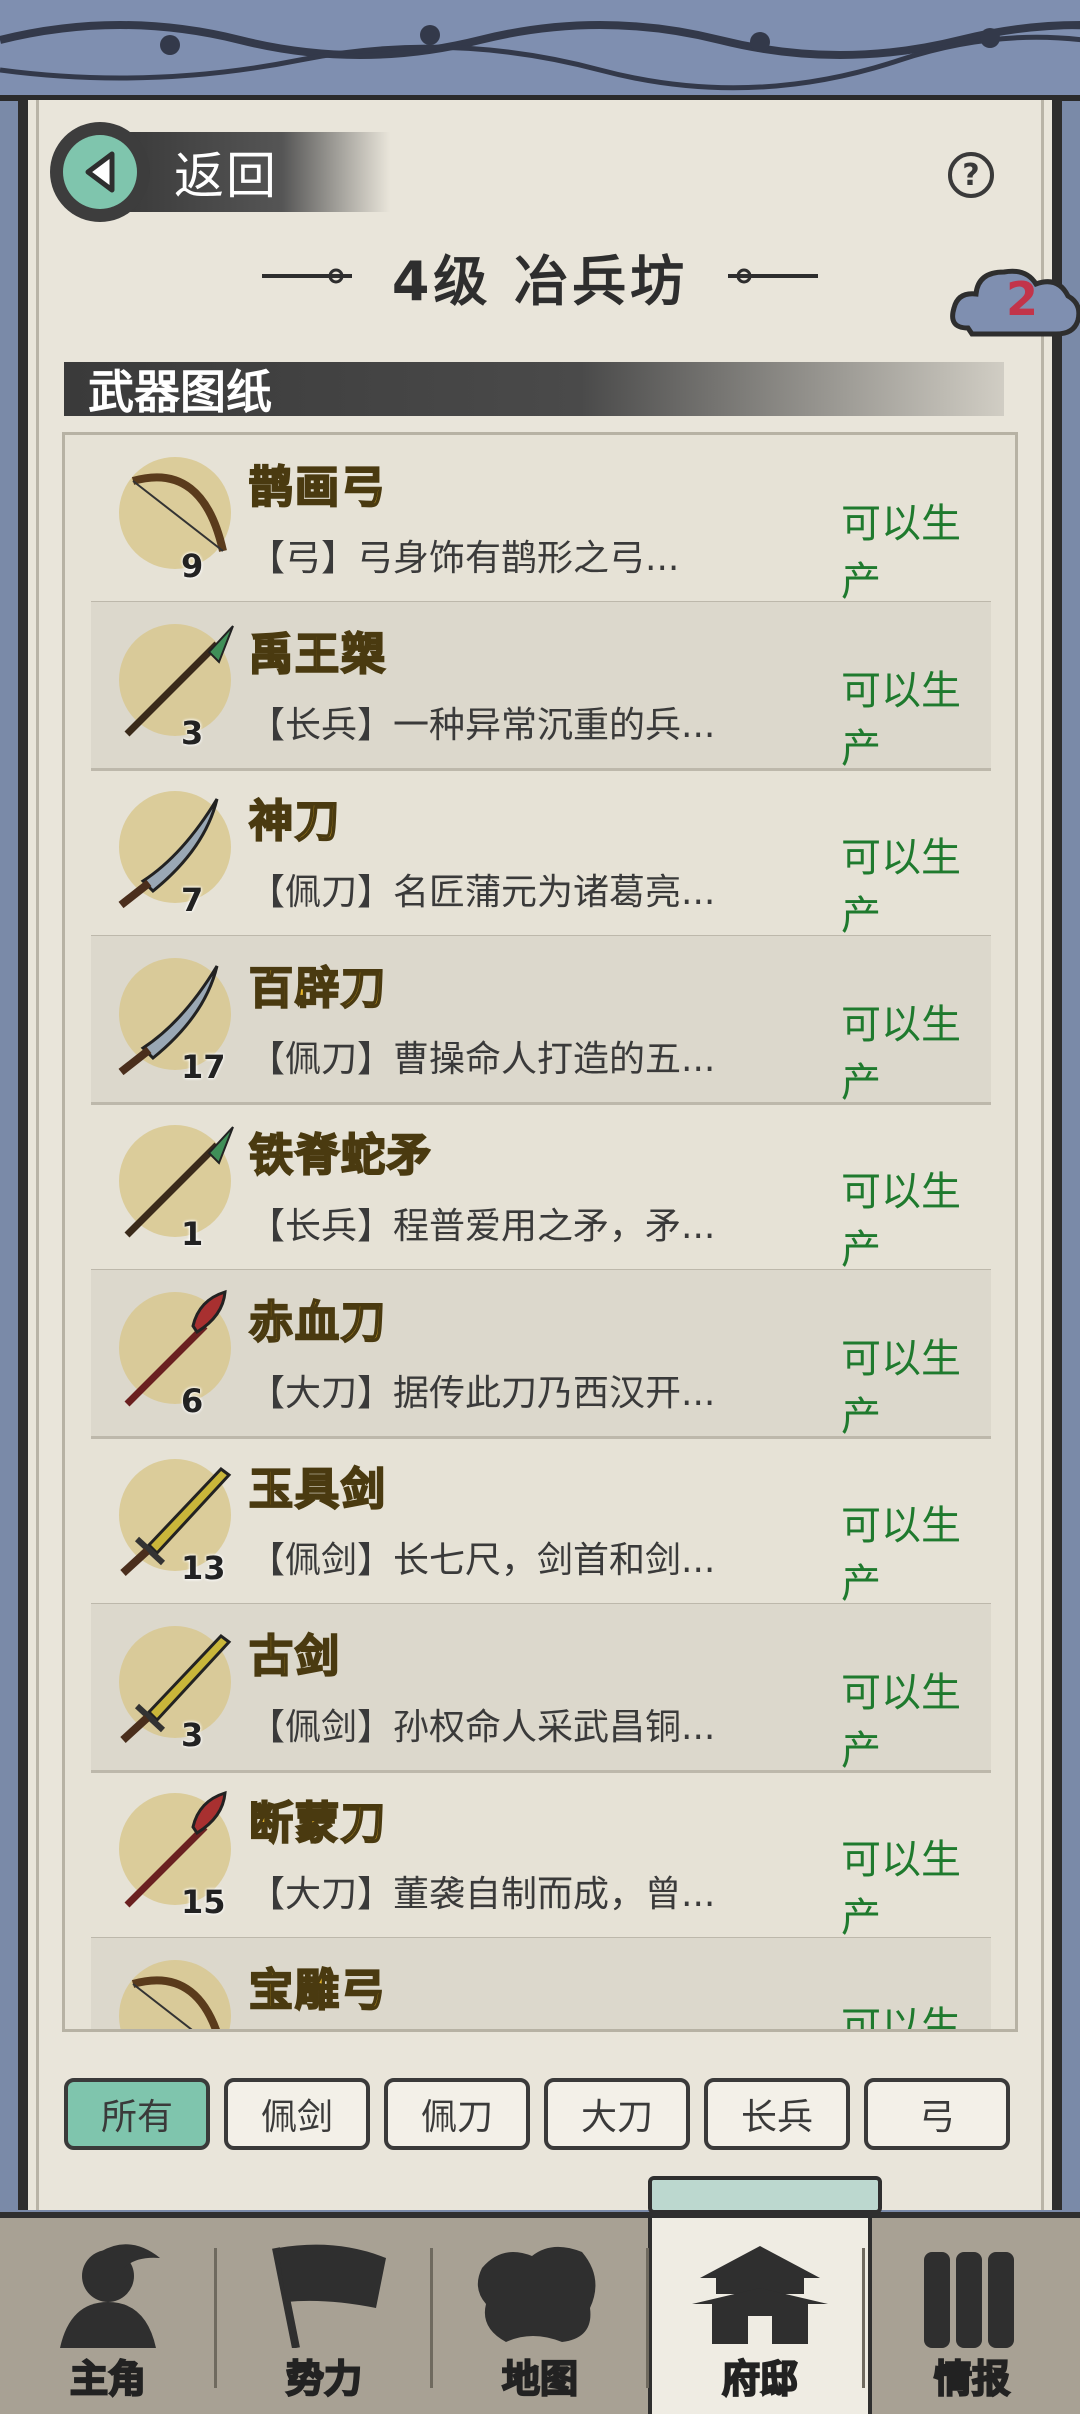 The height and width of the screenshot is (2414, 1080). I want to click on top-decorative-band, so click(540, 50).